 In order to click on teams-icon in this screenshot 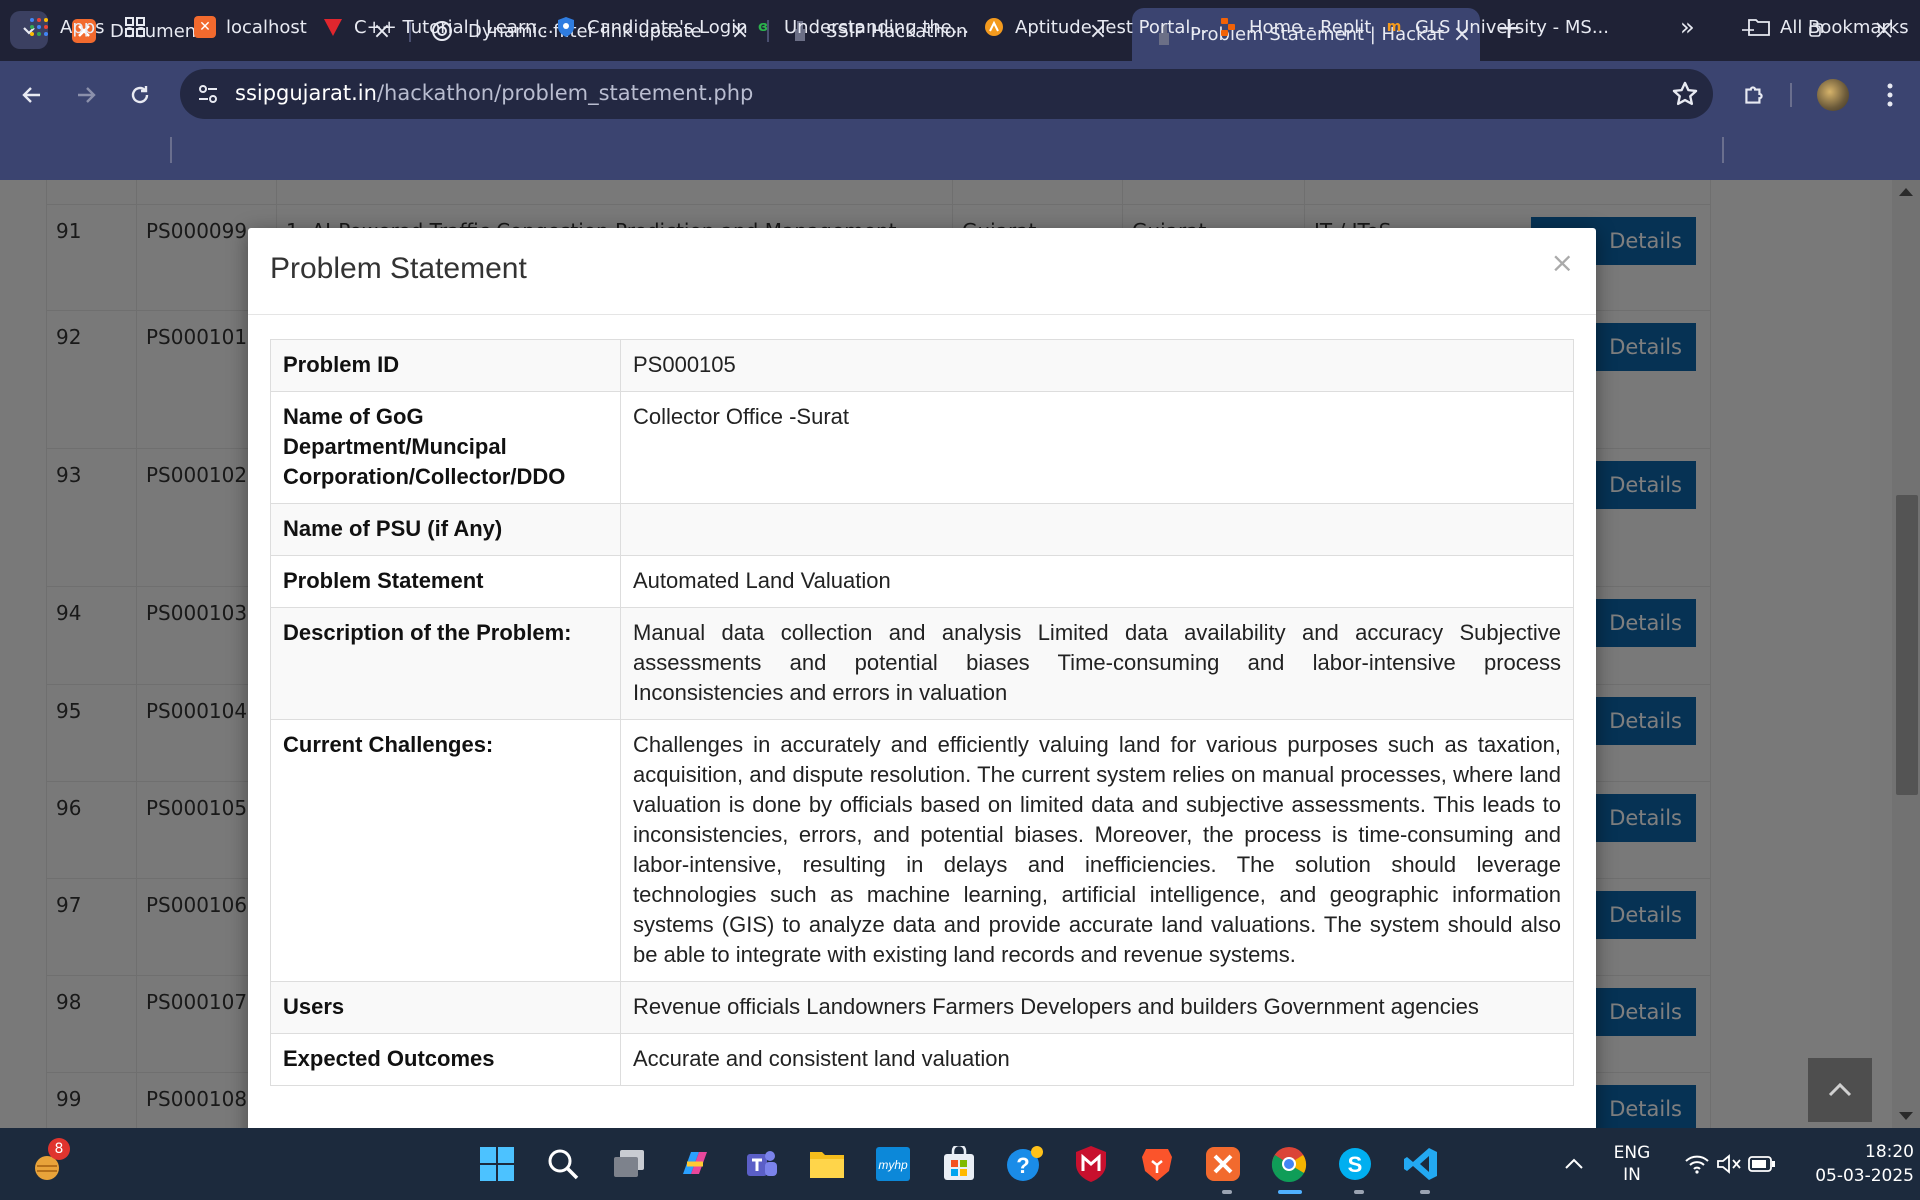, I will do `click(762, 1163)`.